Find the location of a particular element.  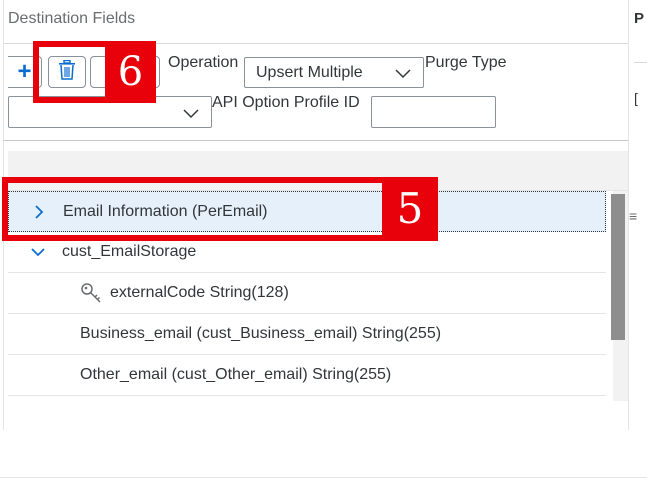

plus-icon: + is located at coordinates (24, 71).